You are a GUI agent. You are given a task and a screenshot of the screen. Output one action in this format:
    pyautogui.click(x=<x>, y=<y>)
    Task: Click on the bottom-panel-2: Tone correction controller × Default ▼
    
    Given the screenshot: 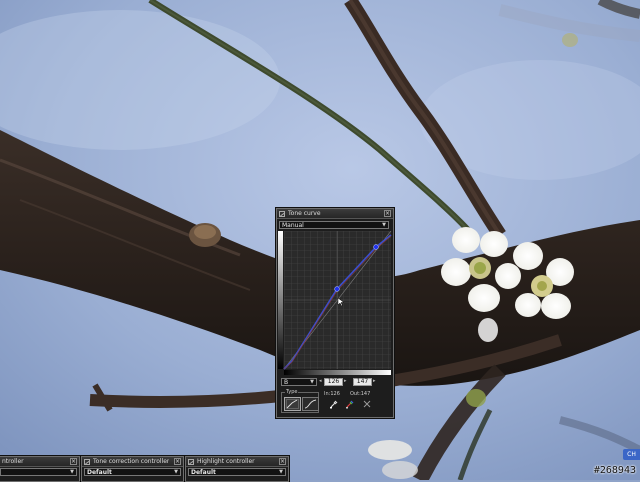 What is the action you would take?
    pyautogui.click(x=132, y=469)
    